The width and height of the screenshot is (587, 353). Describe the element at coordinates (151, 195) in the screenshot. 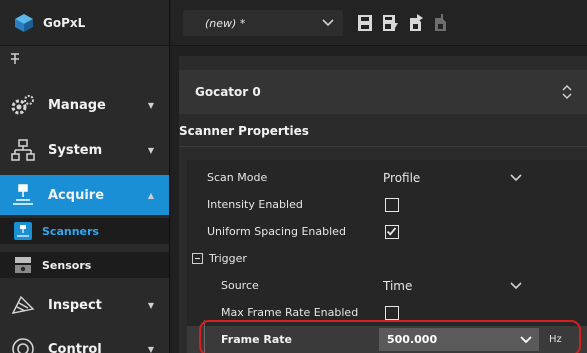

I see `chevron-up-icon: ▲` at that location.